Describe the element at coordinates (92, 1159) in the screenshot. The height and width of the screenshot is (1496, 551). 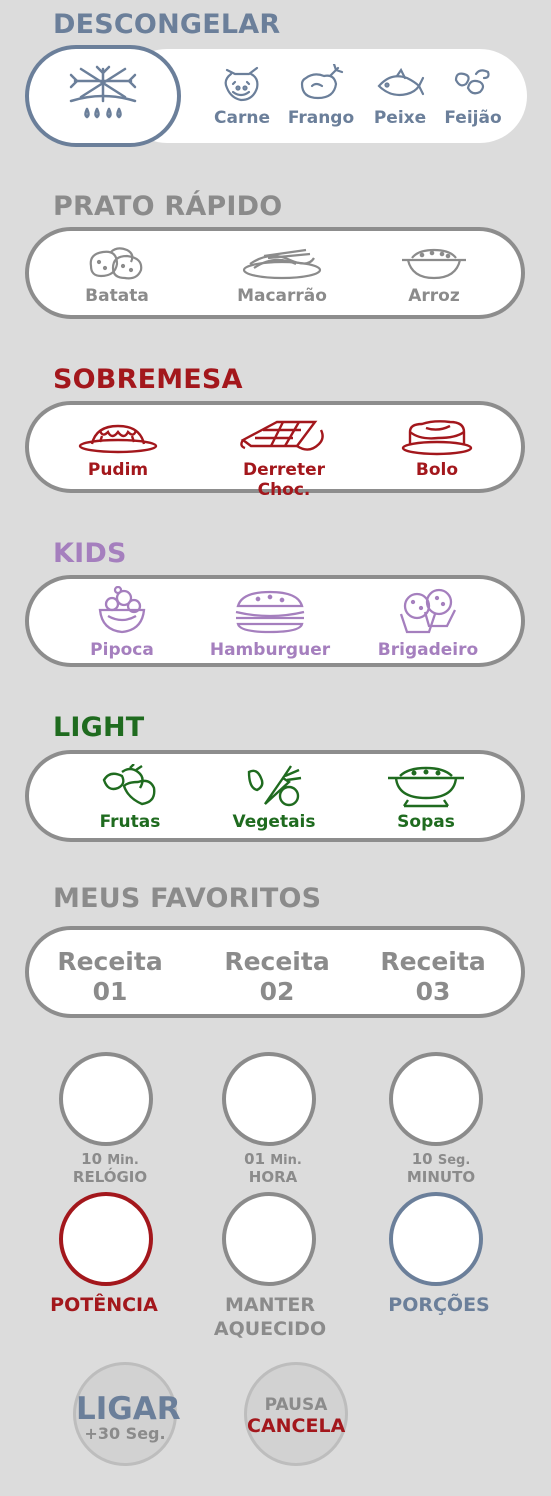
I see `relogio-amount: 10` at that location.